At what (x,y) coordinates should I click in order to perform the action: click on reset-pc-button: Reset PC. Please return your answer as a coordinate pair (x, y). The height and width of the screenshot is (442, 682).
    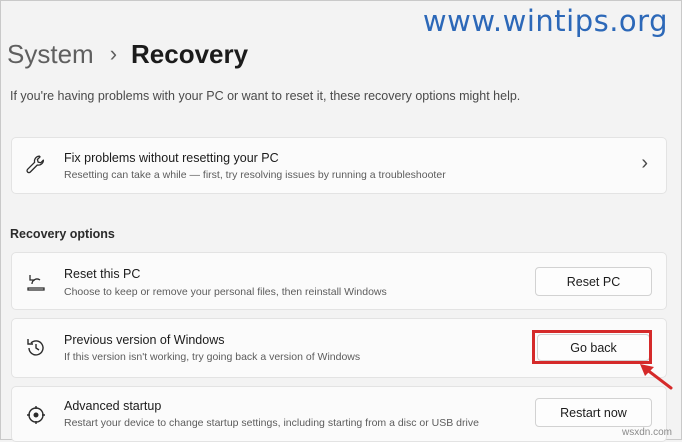
    Looking at the image, I should click on (593, 281).